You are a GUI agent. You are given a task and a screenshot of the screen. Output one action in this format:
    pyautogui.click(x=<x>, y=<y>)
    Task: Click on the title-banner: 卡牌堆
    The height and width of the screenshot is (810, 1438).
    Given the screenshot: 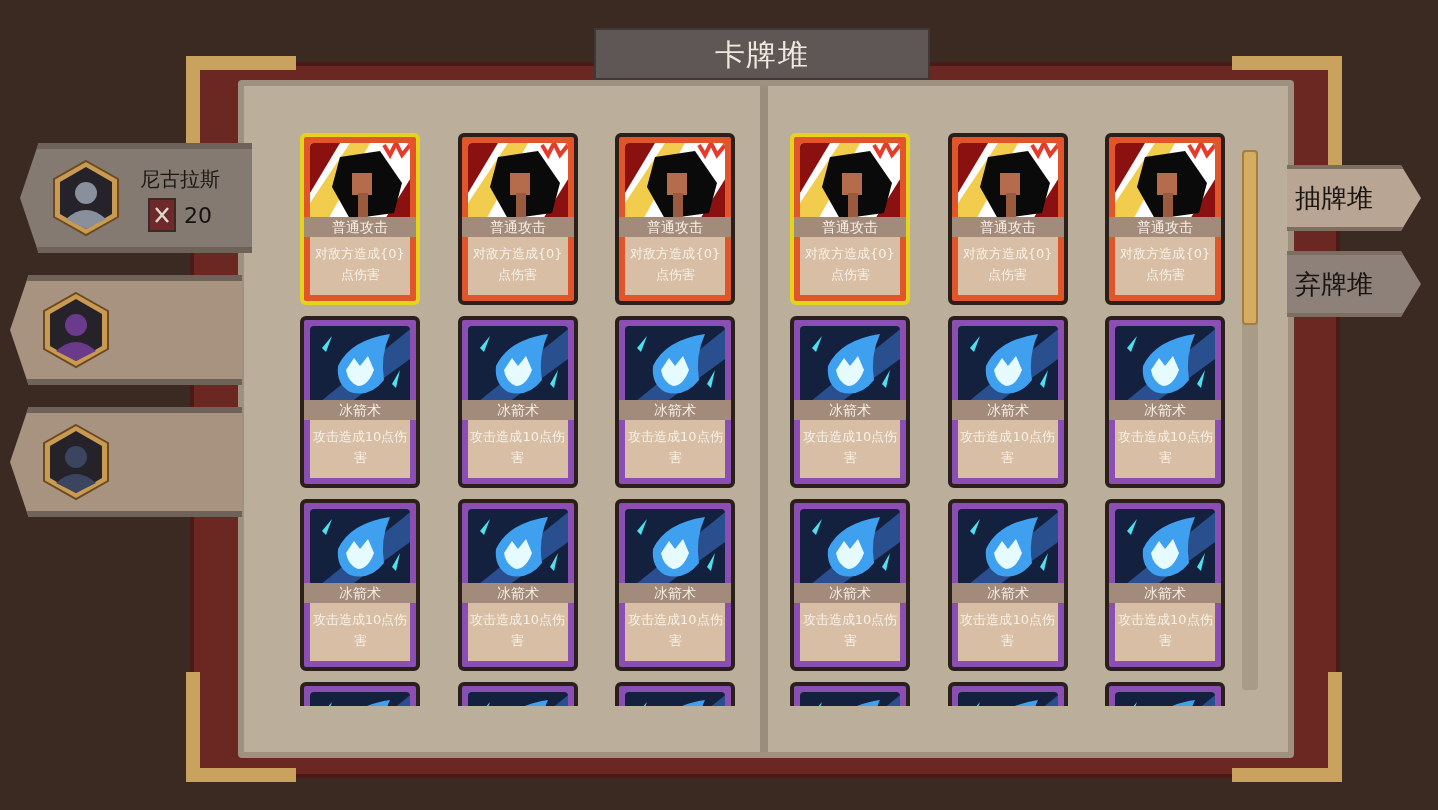 What is the action you would take?
    pyautogui.click(x=762, y=54)
    